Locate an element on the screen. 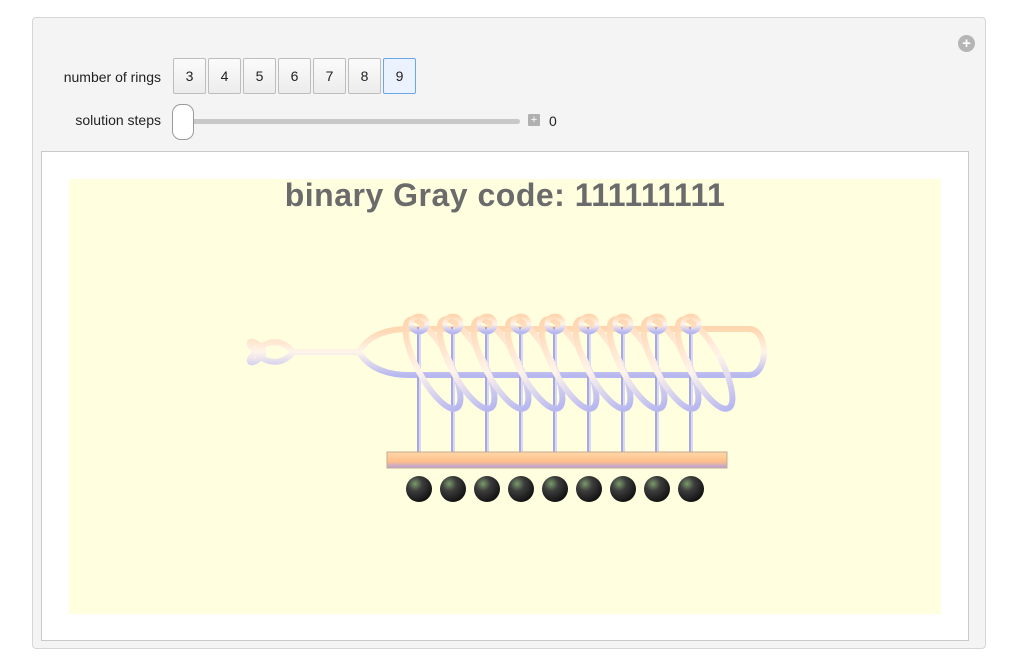 This screenshot has width=1024, height=664. ring-count-button-5: 5 is located at coordinates (259, 76).